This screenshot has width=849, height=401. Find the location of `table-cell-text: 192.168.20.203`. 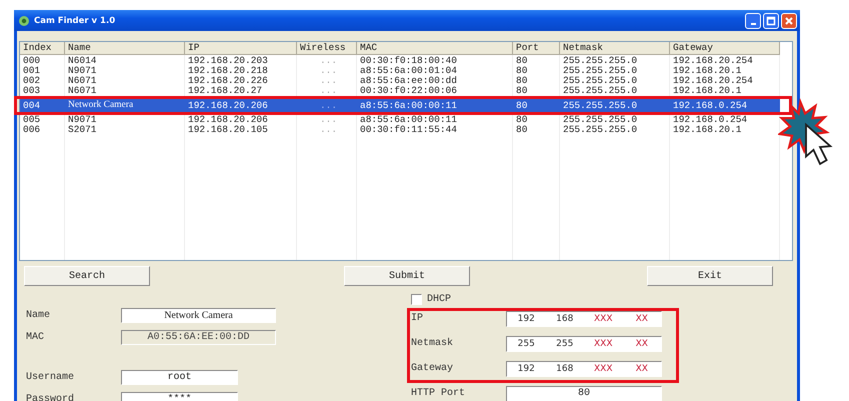

table-cell-text: 192.168.20.203 is located at coordinates (228, 61).